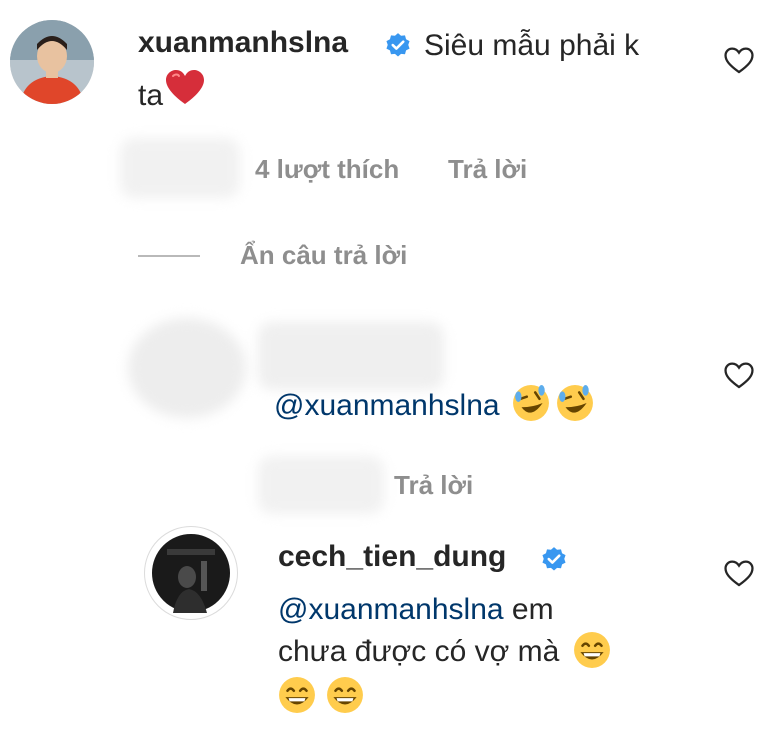  I want to click on hide-replies-button: Ẩn câu trả lời, so click(323, 255).